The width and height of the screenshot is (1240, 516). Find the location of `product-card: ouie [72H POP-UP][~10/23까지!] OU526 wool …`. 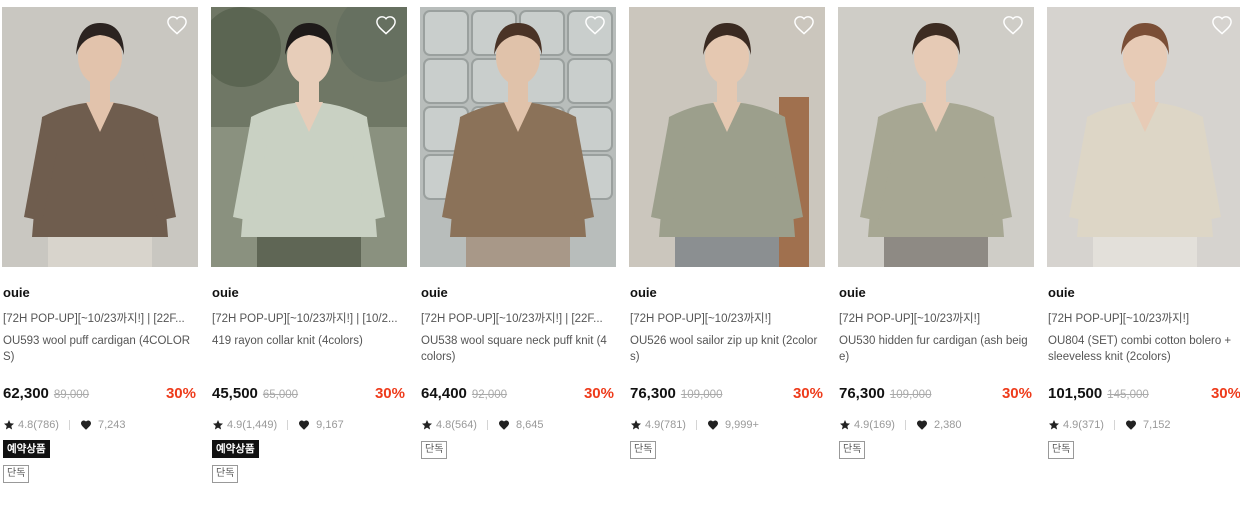

product-card: ouie [72H POP-UP][~10/23까지!] OU526 wool … is located at coordinates (727, 233).